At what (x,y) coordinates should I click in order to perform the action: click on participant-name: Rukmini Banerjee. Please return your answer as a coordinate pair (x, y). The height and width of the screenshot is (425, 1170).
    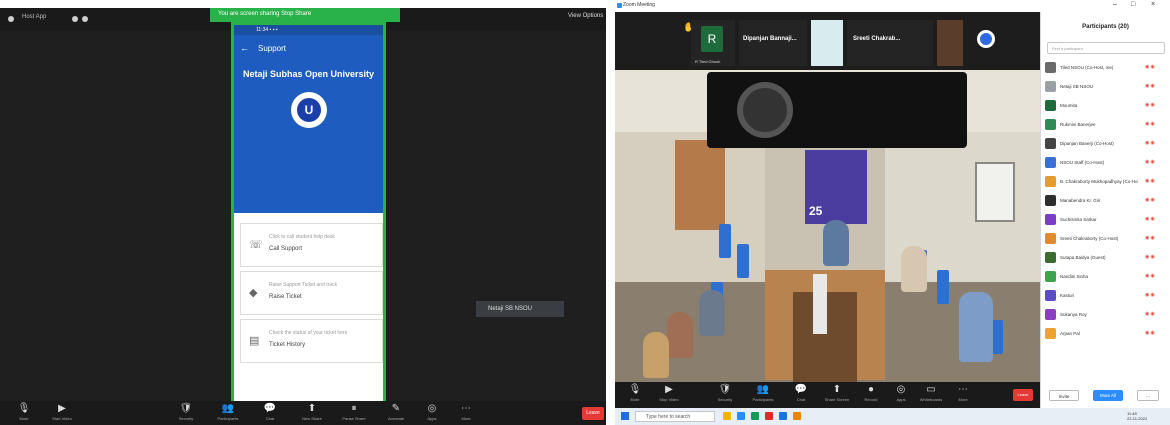
    Looking at the image, I should click on (1078, 124).